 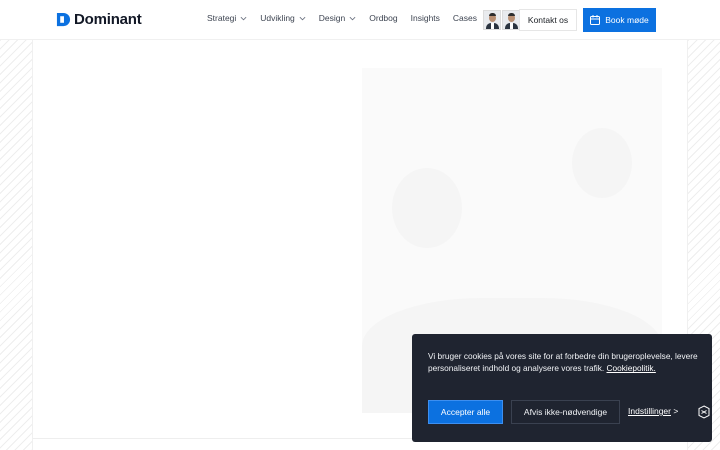 I want to click on nav-label: Insights, so click(x=425, y=18).